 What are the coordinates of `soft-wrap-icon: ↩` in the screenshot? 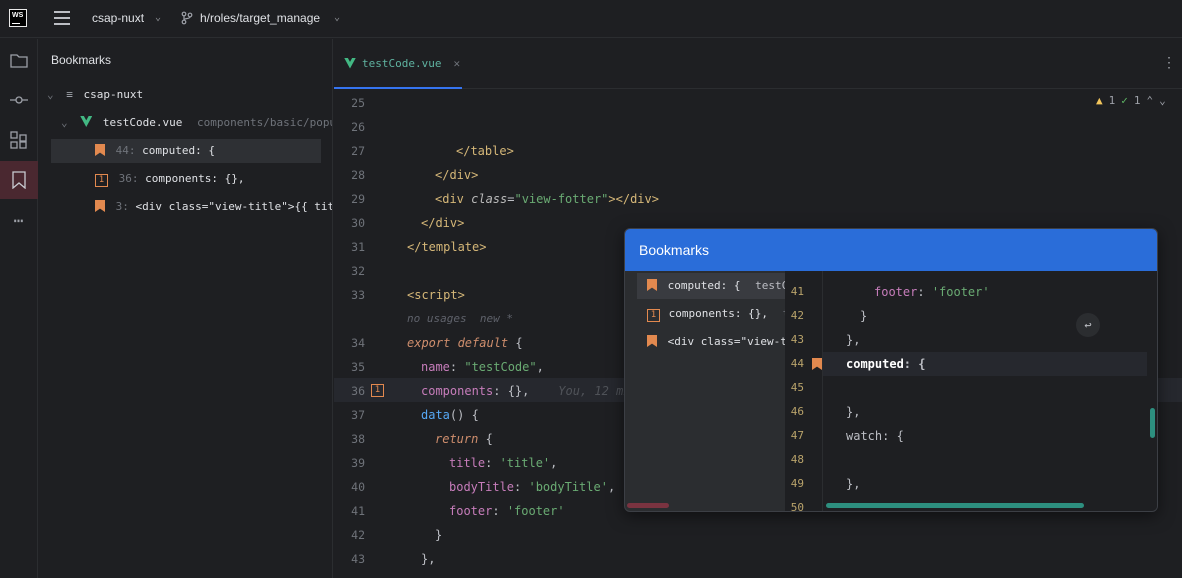 It's located at (1088, 325).